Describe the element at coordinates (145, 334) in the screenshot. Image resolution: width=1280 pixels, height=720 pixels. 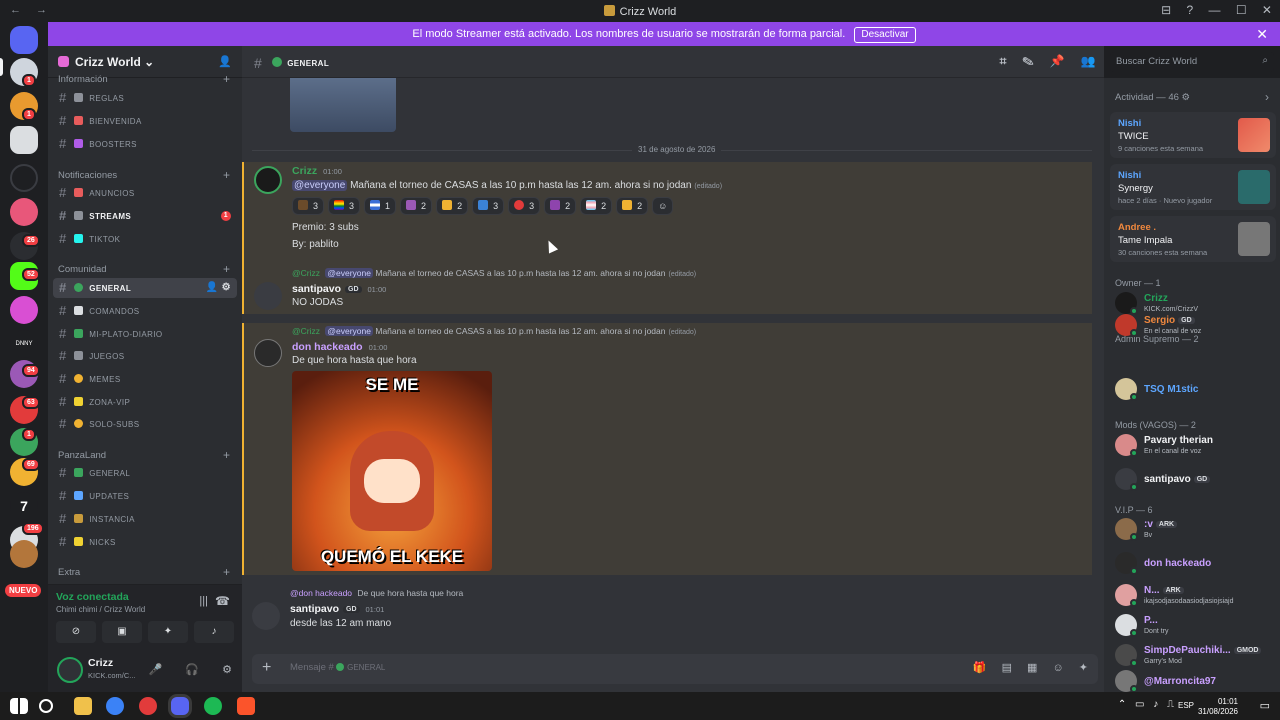
I see `channel-mi-plato-diario: # MI-PLATO-DIARIO` at that location.